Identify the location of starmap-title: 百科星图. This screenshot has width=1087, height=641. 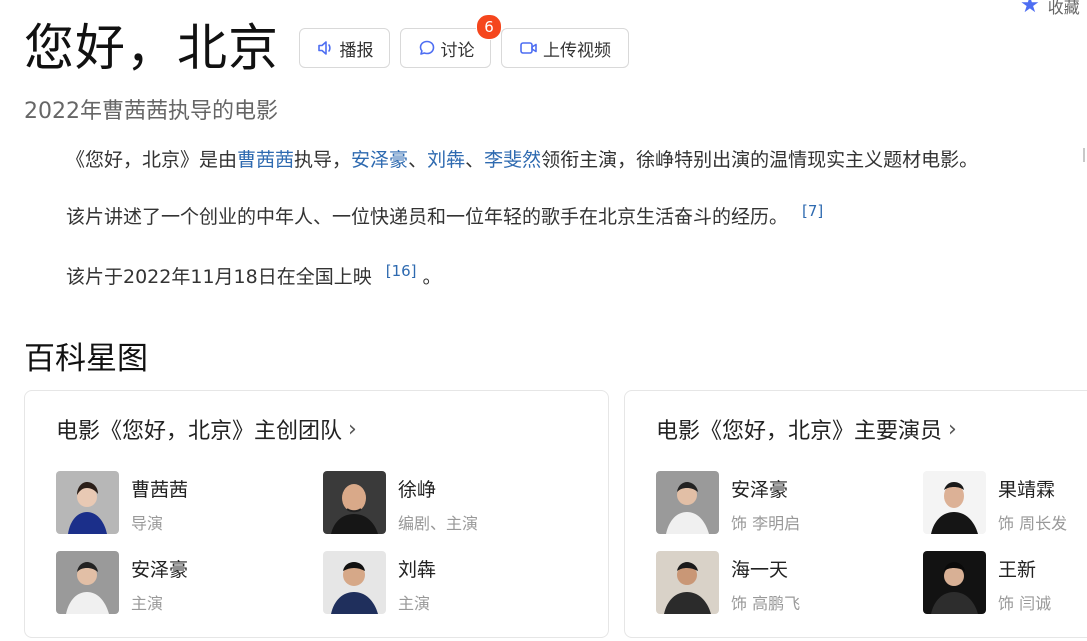
(86, 359).